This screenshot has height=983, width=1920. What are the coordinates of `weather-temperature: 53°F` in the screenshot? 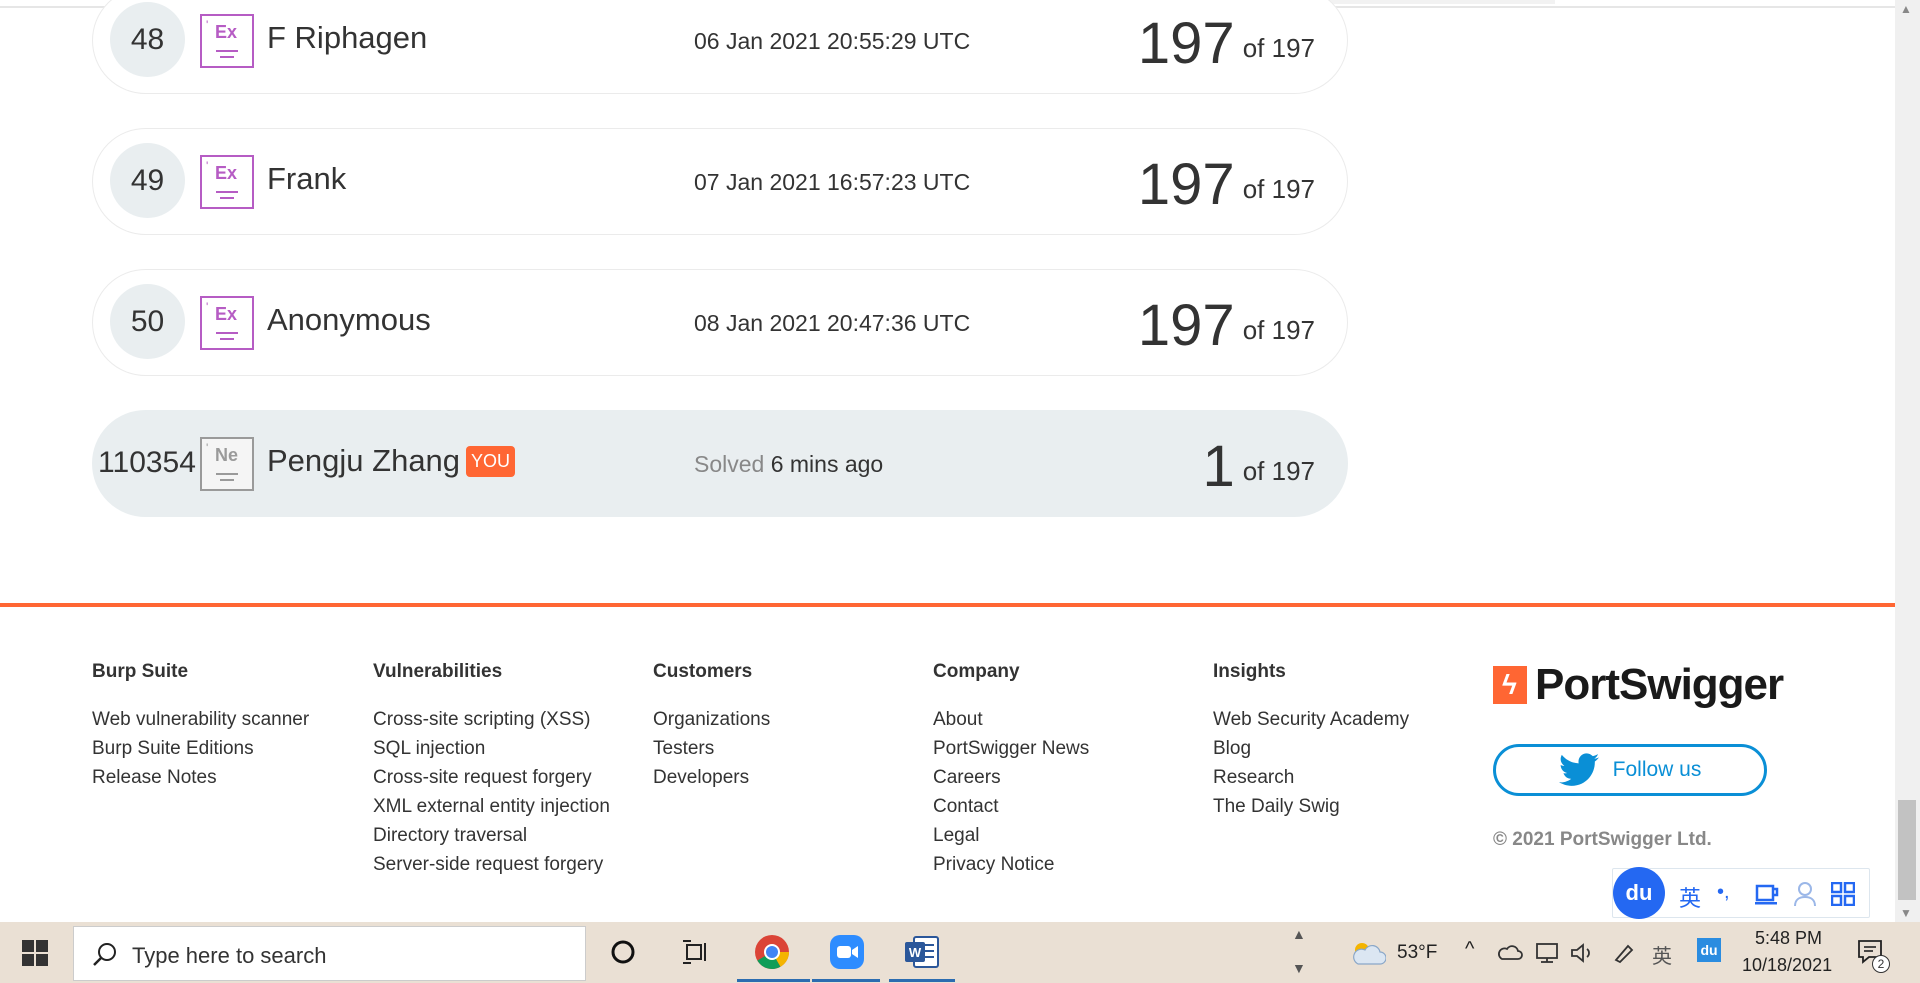 It's located at (1417, 953).